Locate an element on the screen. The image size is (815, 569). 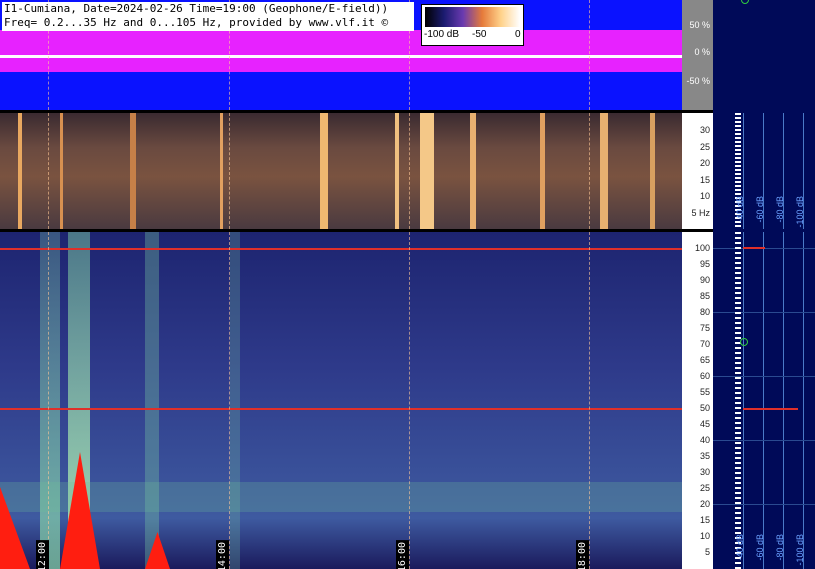
freq-tick: 55 is located at coordinates (704, 392).